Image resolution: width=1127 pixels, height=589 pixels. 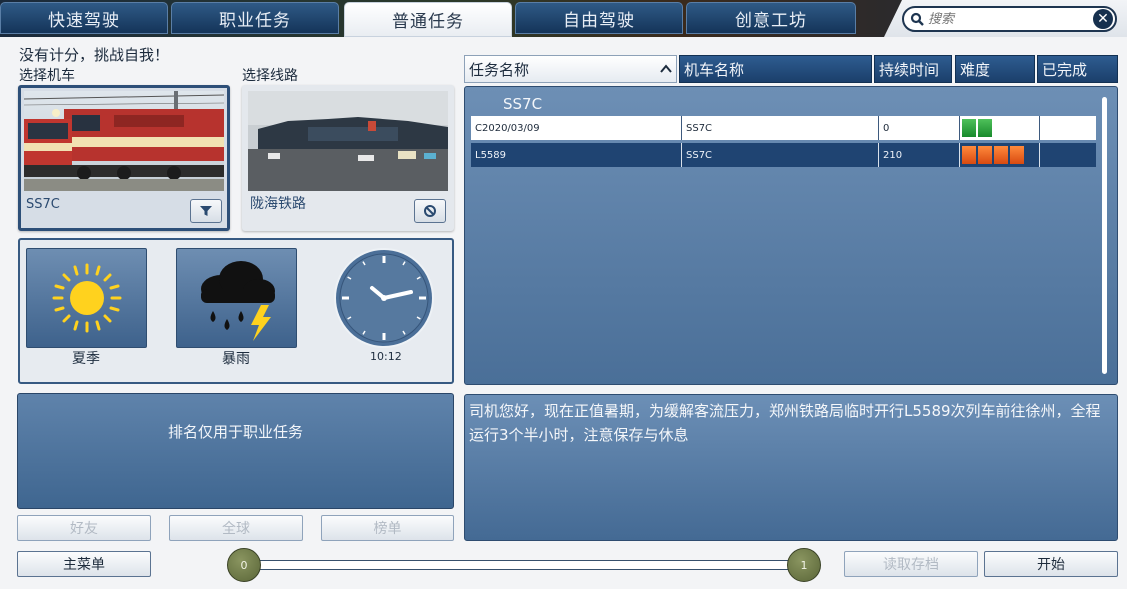 What do you see at coordinates (576, 128) in the screenshot?
I see `task-name-cell: C2020/03/09` at bounding box center [576, 128].